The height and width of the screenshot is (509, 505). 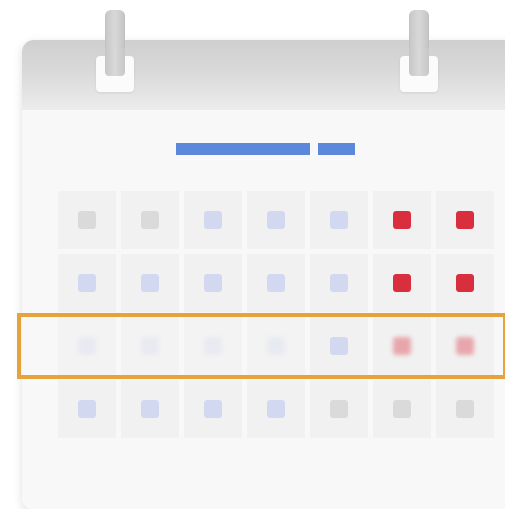 I want to click on highlighted-week-frame, so click(x=261, y=346).